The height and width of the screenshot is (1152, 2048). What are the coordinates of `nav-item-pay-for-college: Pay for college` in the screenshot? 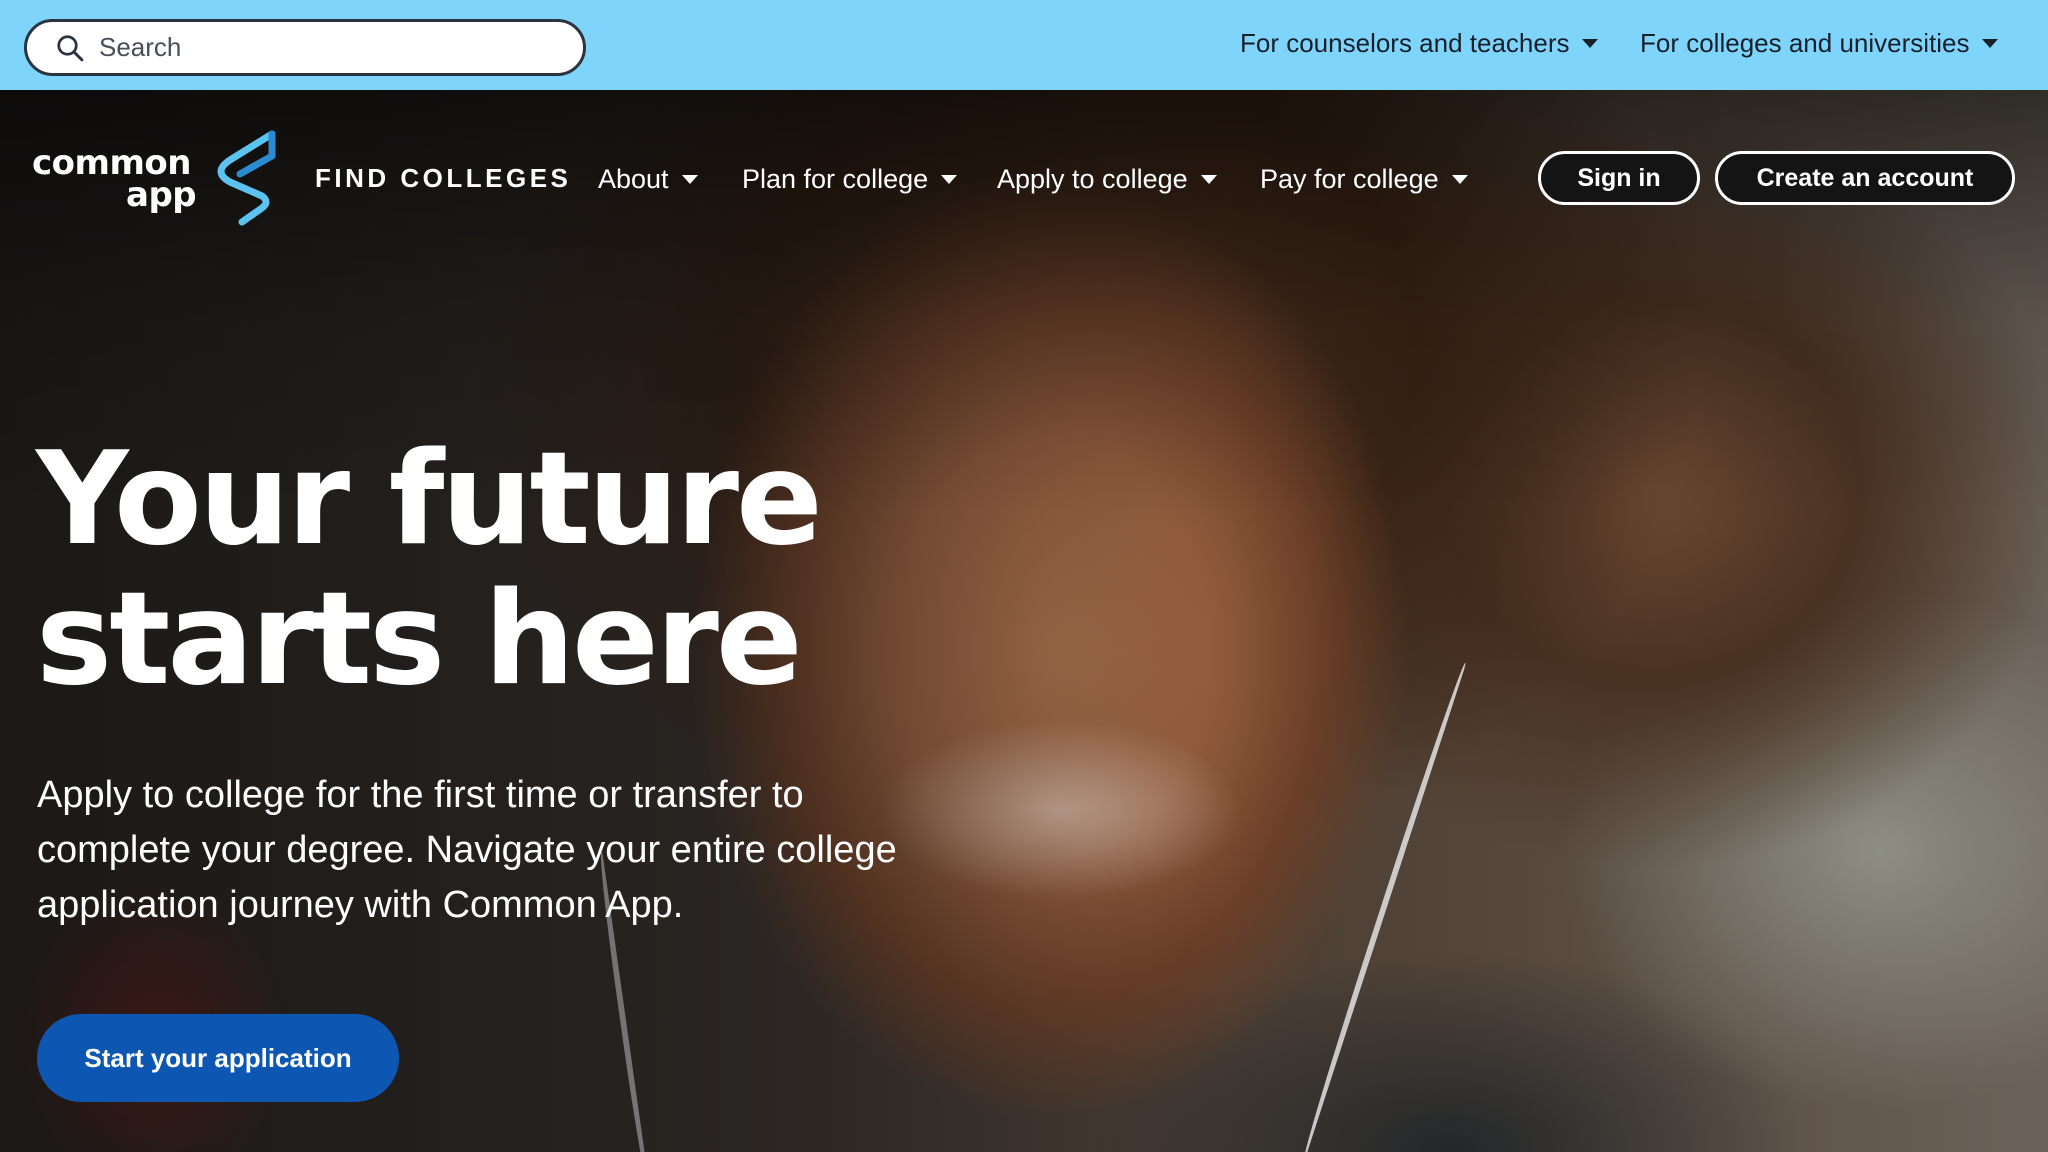 It's located at (1364, 179).